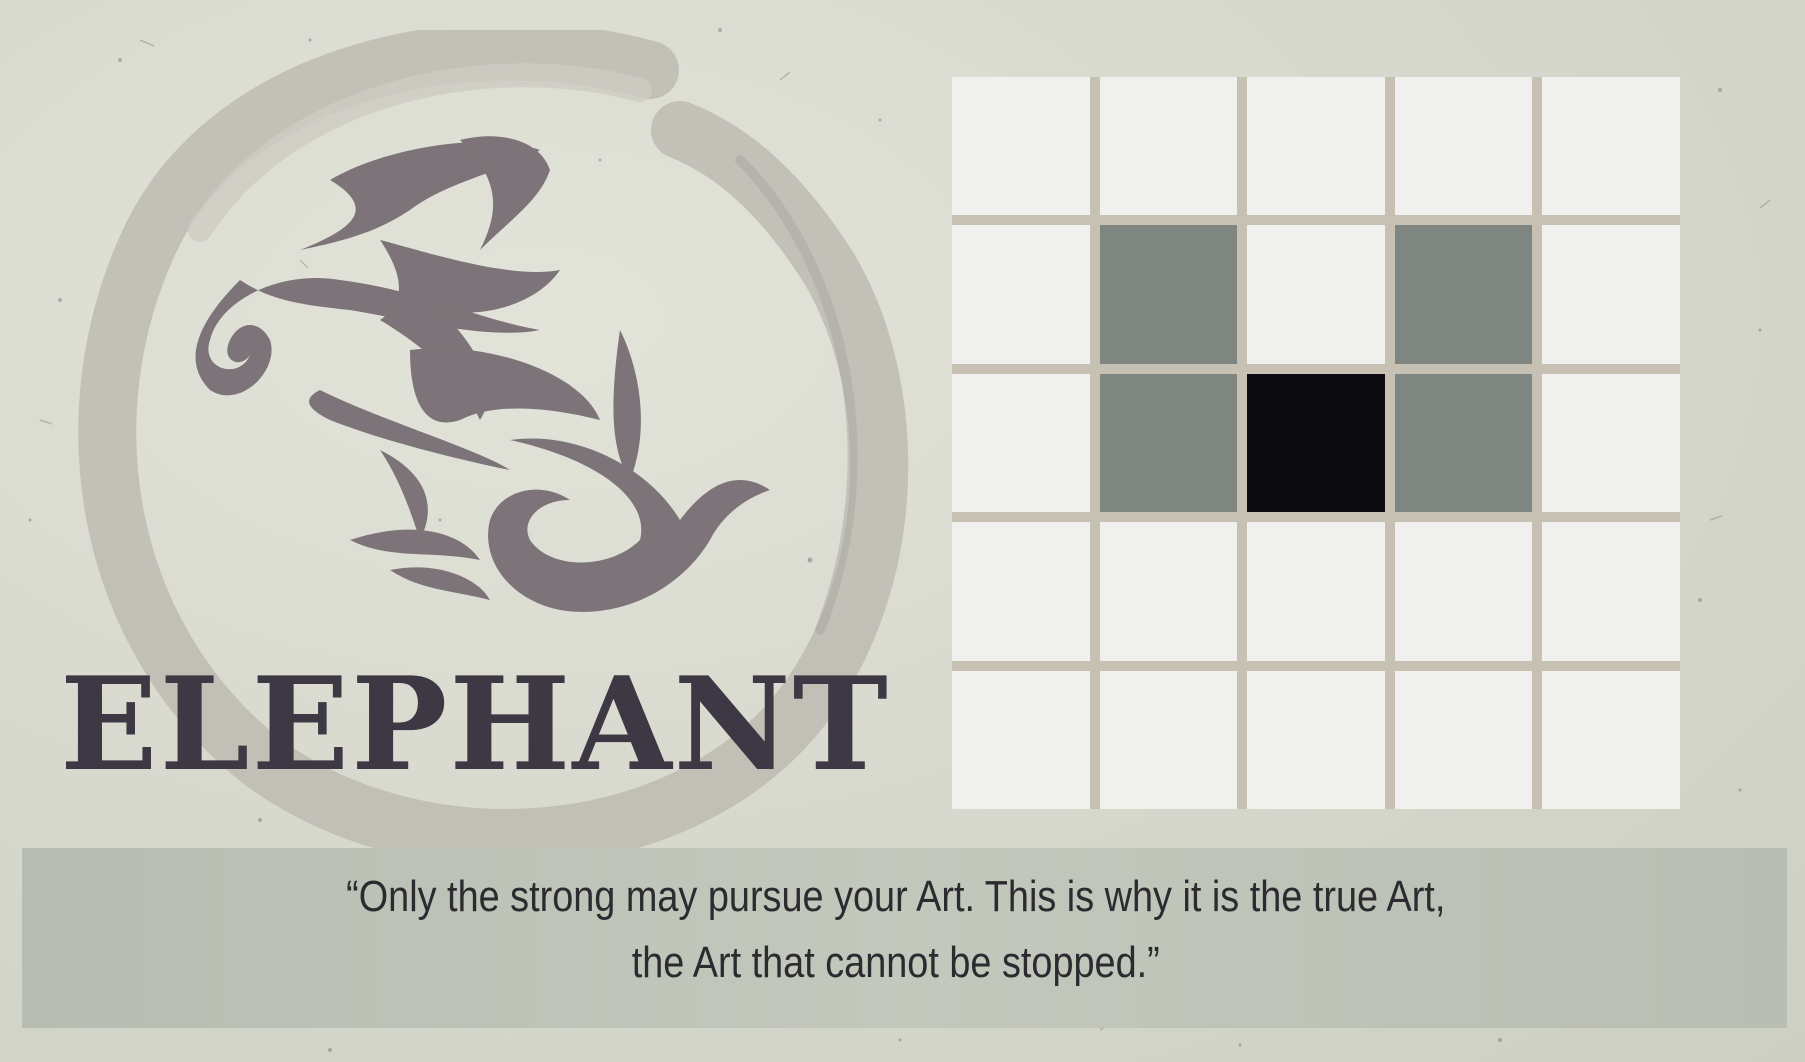 This screenshot has width=1805, height=1062. What do you see at coordinates (482, 374) in the screenshot?
I see `elephant-calligraphy-icon` at bounding box center [482, 374].